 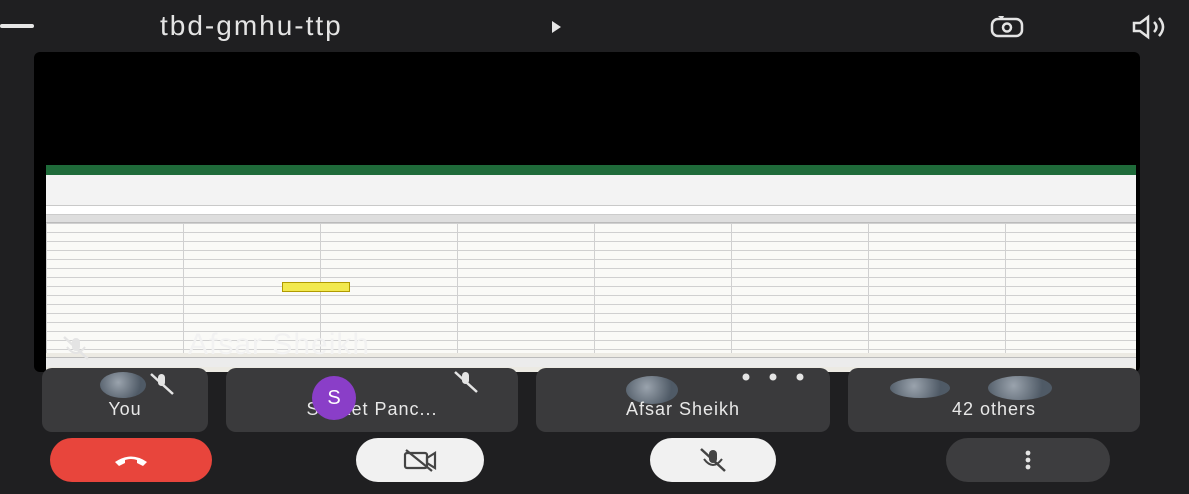 I want to click on mic-toggle-button, so click(x=713, y=460).